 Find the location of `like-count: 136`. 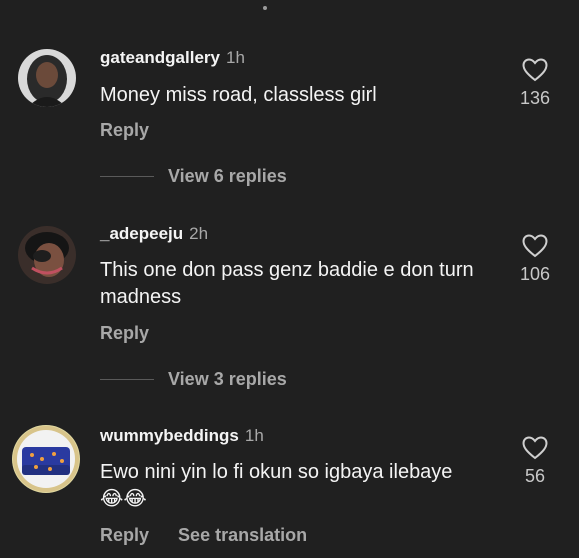

like-count: 136 is located at coordinates (535, 98).